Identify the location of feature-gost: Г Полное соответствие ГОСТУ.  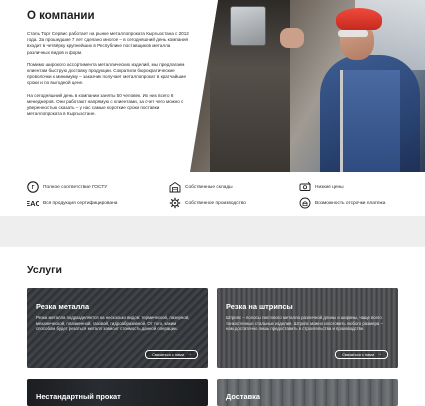
(67, 187).